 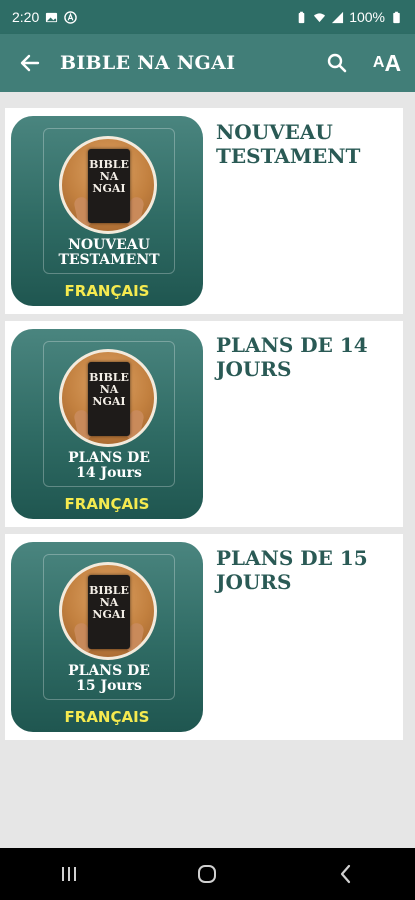 What do you see at coordinates (148, 63) in the screenshot?
I see `app-title: BIBLE NA NGAI` at bounding box center [148, 63].